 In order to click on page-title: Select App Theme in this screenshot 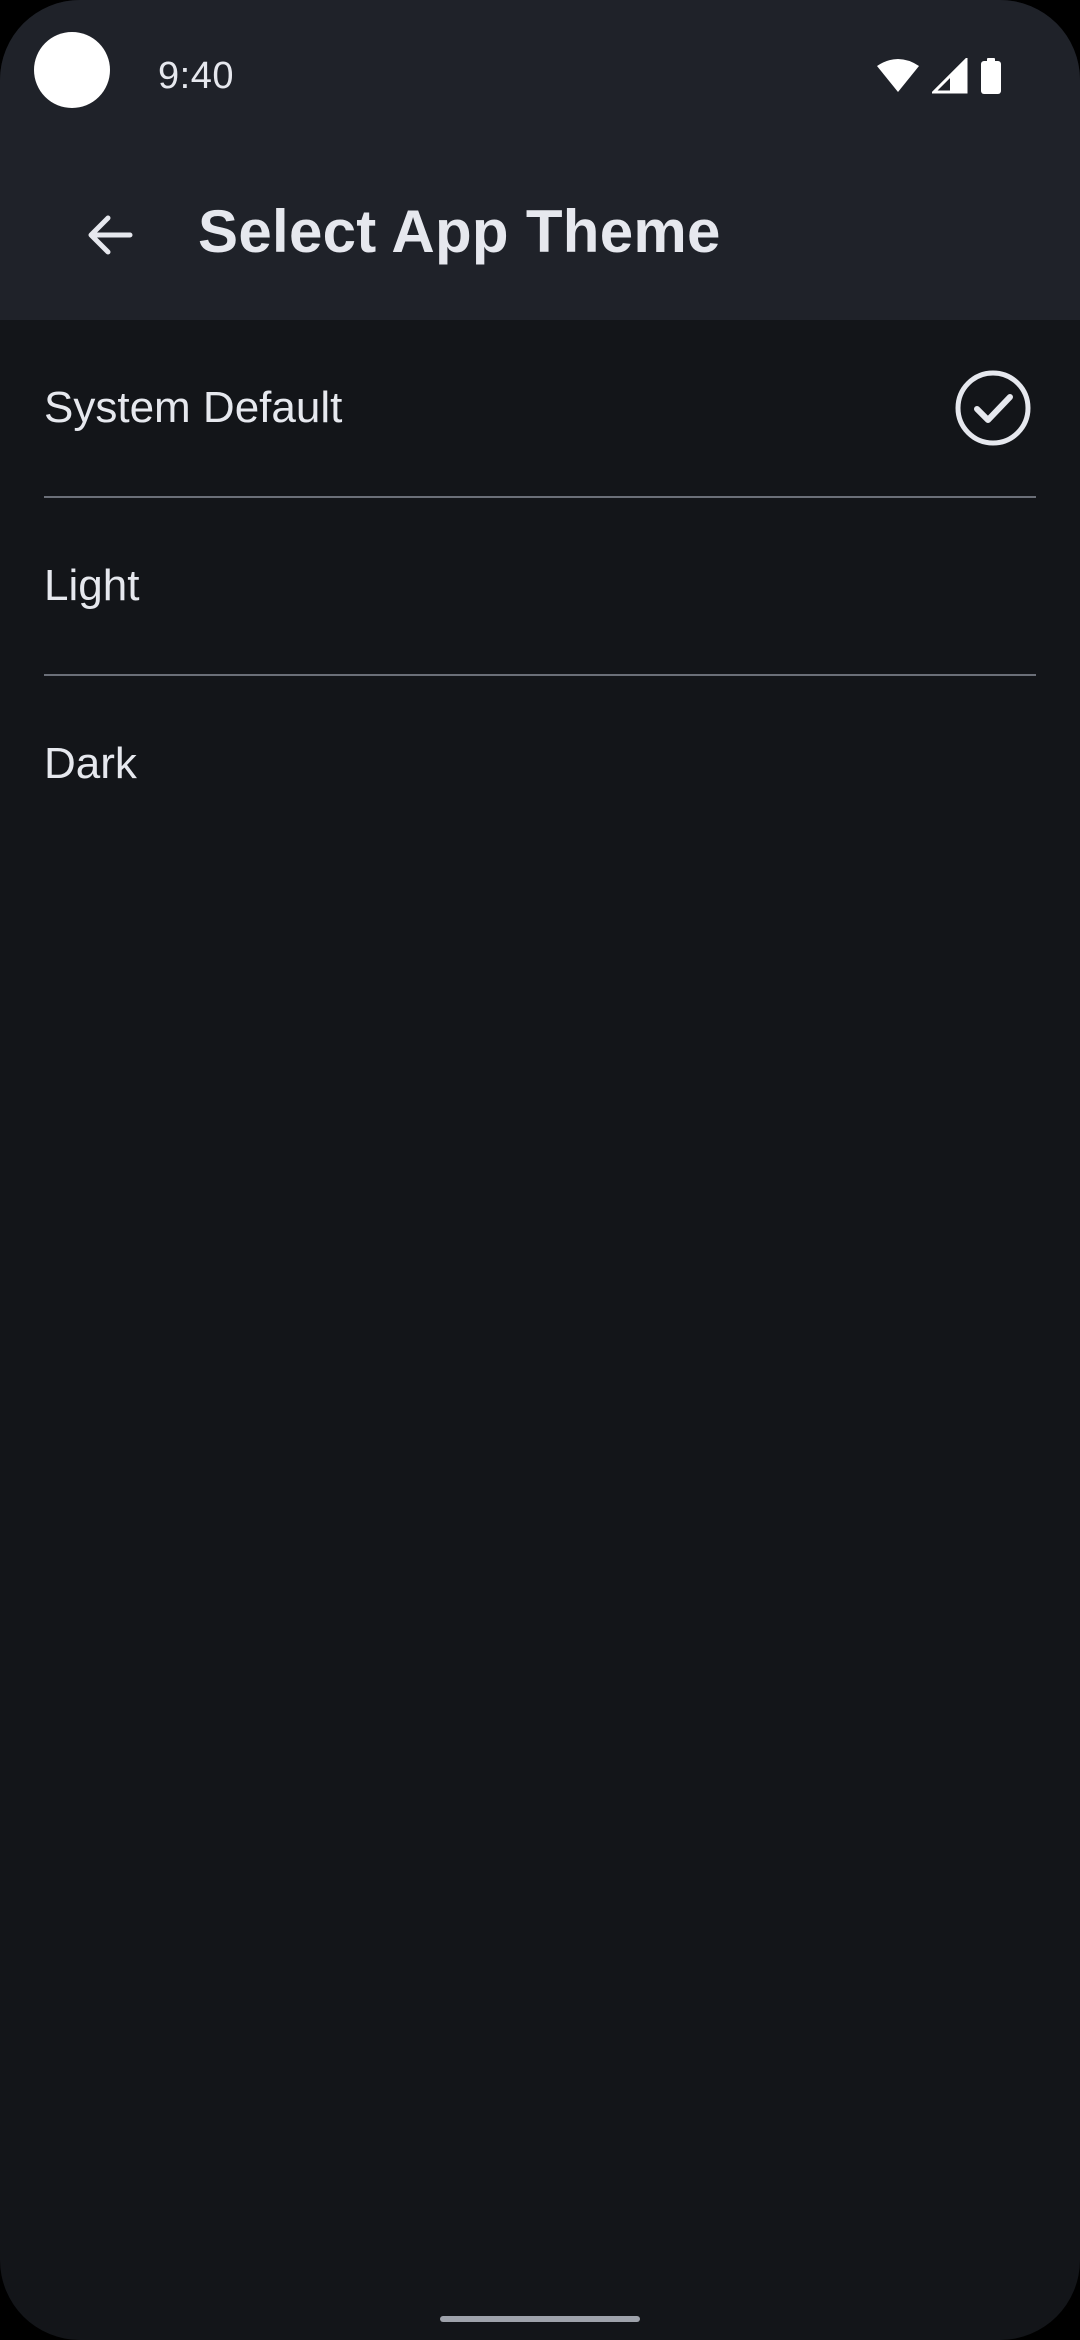, I will do `click(459, 231)`.